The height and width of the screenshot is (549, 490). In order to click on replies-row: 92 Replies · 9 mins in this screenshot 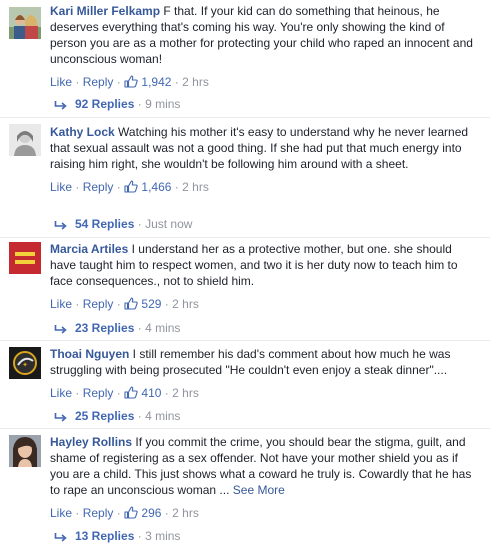, I will do `click(117, 105)`.